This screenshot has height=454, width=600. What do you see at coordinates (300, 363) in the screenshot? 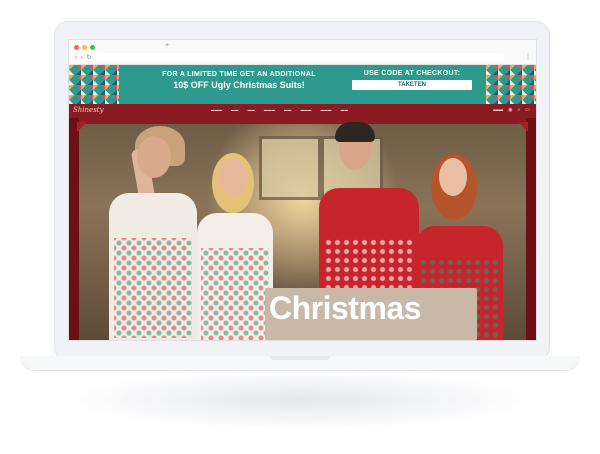
I see `laptop-base` at bounding box center [300, 363].